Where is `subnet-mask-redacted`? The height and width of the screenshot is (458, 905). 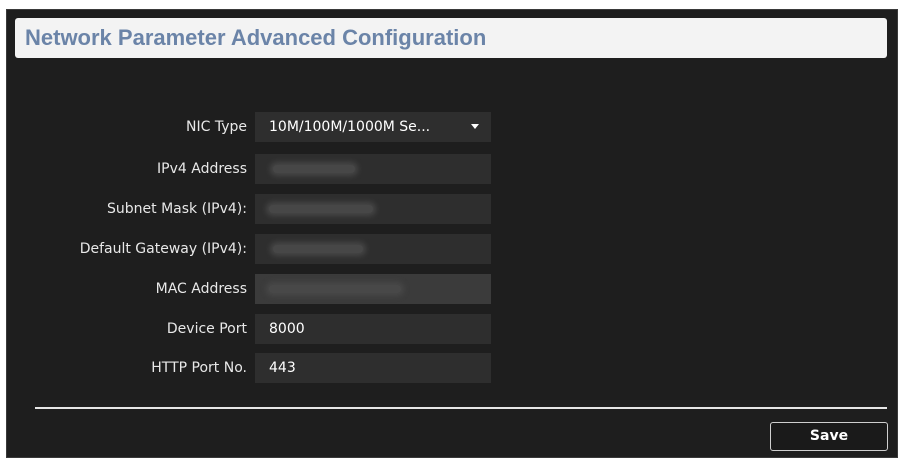 subnet-mask-redacted is located at coordinates (321, 209).